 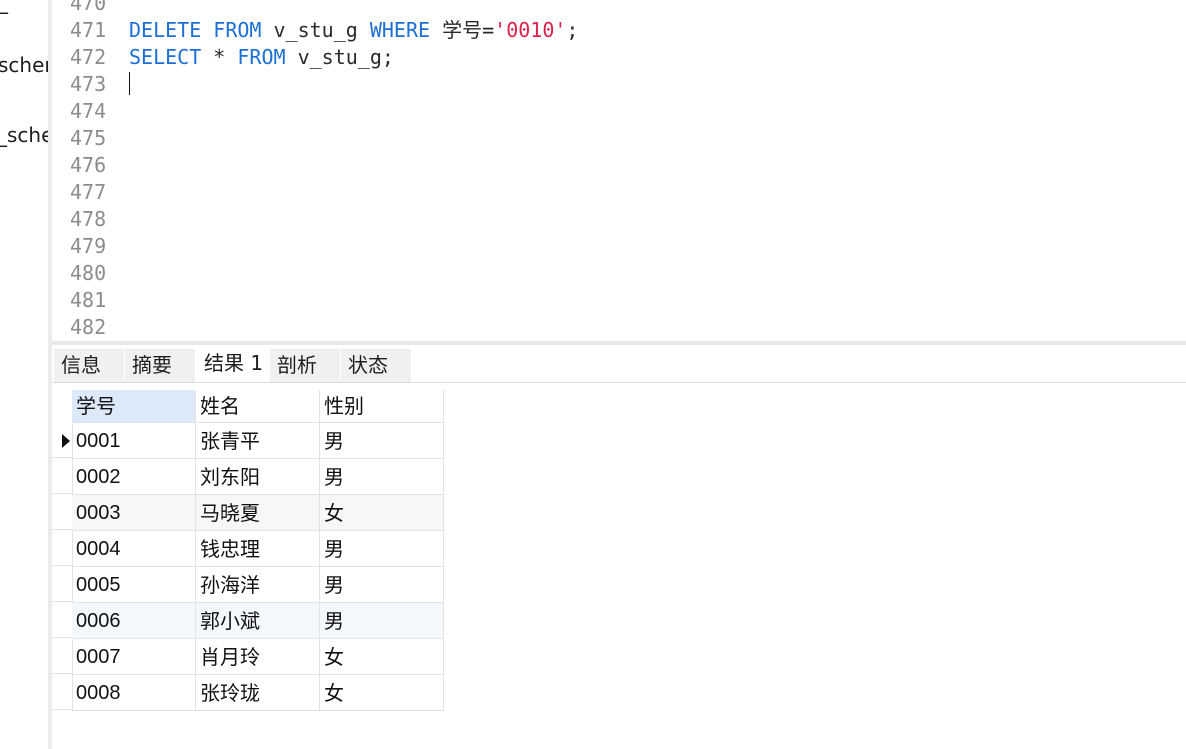 What do you see at coordinates (88, 219) in the screenshot?
I see `line-number: 478` at bounding box center [88, 219].